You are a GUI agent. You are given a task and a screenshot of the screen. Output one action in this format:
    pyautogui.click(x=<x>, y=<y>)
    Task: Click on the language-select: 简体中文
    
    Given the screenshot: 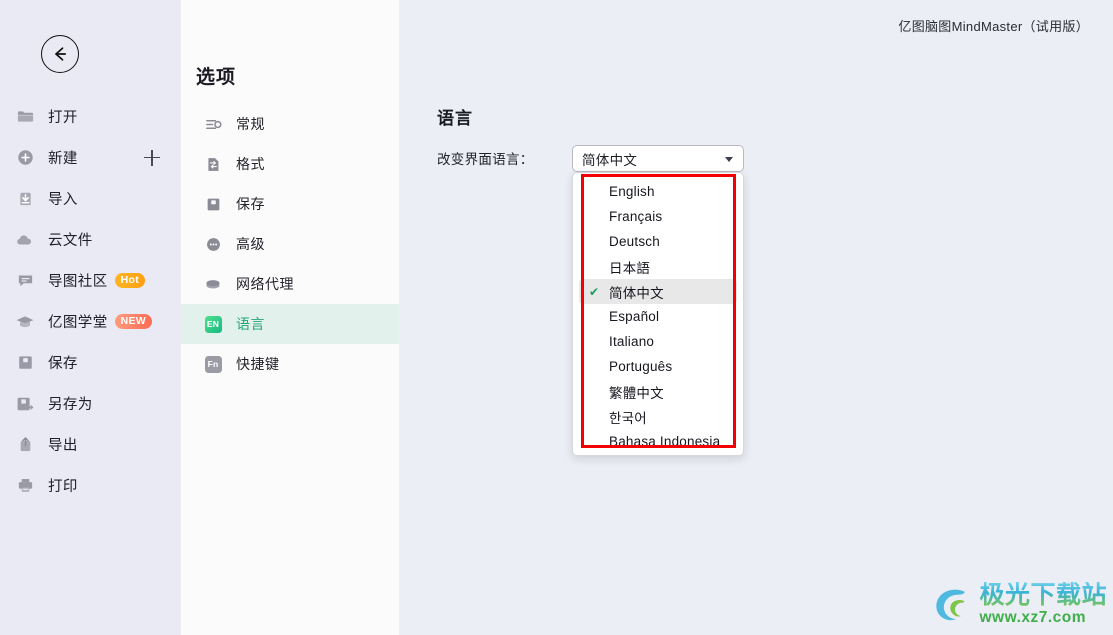 What is the action you would take?
    pyautogui.click(x=658, y=158)
    